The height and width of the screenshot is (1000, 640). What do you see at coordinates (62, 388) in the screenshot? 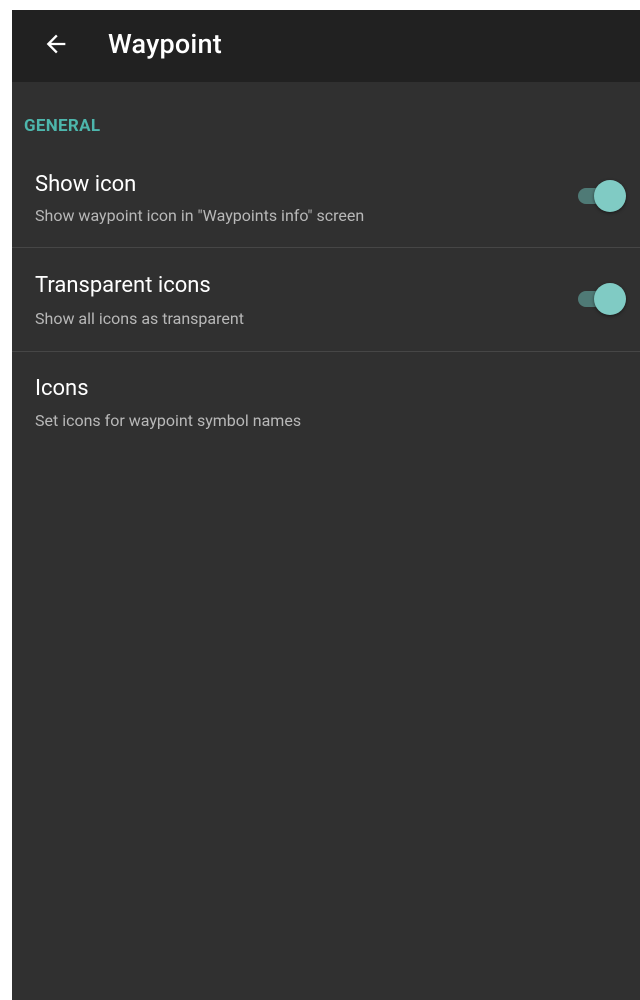
I see `pref-title: Icons` at bounding box center [62, 388].